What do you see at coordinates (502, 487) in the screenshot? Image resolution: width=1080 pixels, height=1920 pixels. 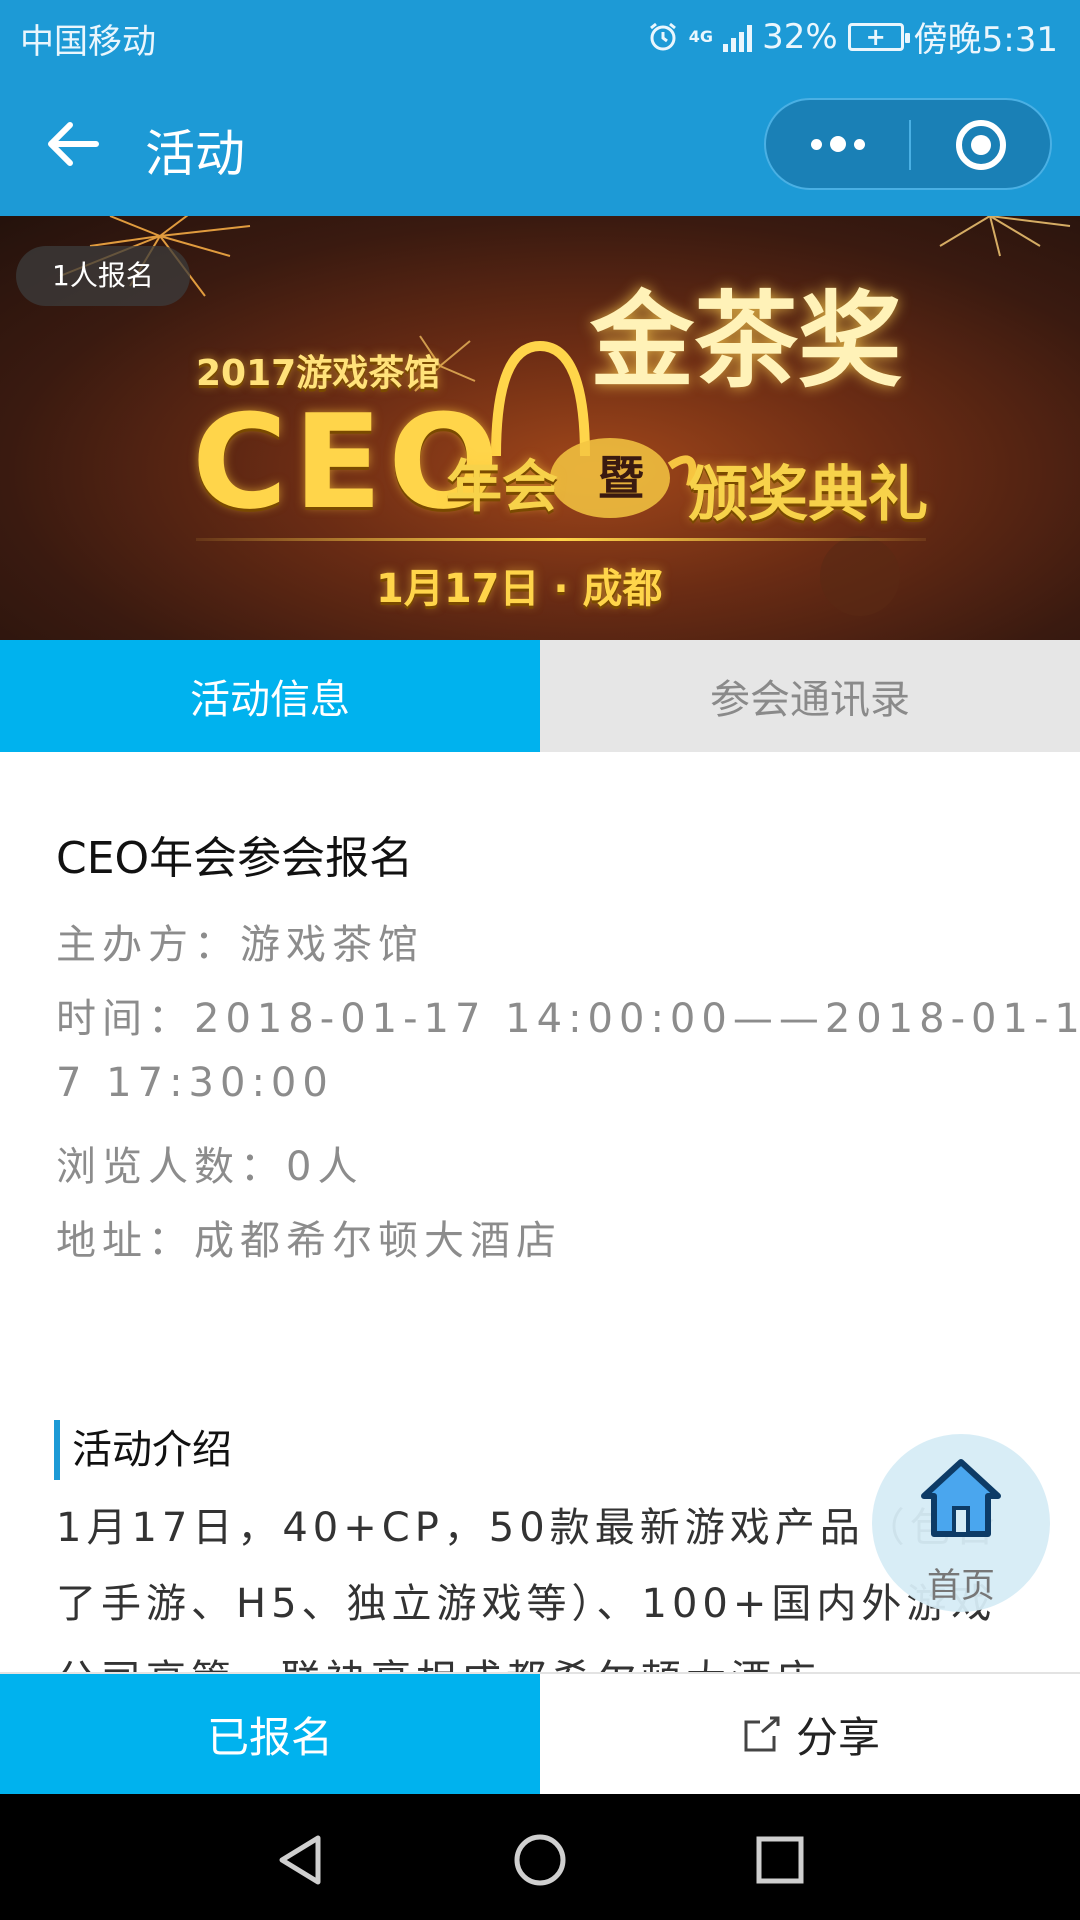 I see `banner-annual-text: 年会` at bounding box center [502, 487].